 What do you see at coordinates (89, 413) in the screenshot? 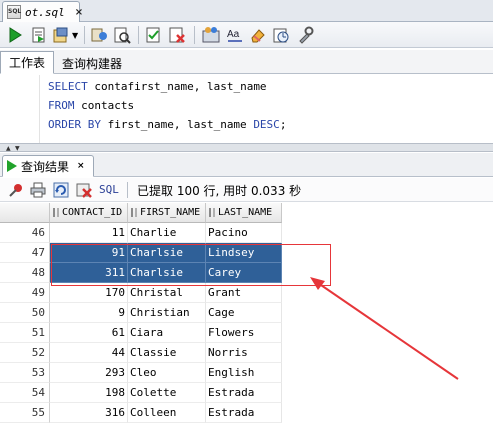
I see `cell-contact-id: 316` at bounding box center [89, 413].